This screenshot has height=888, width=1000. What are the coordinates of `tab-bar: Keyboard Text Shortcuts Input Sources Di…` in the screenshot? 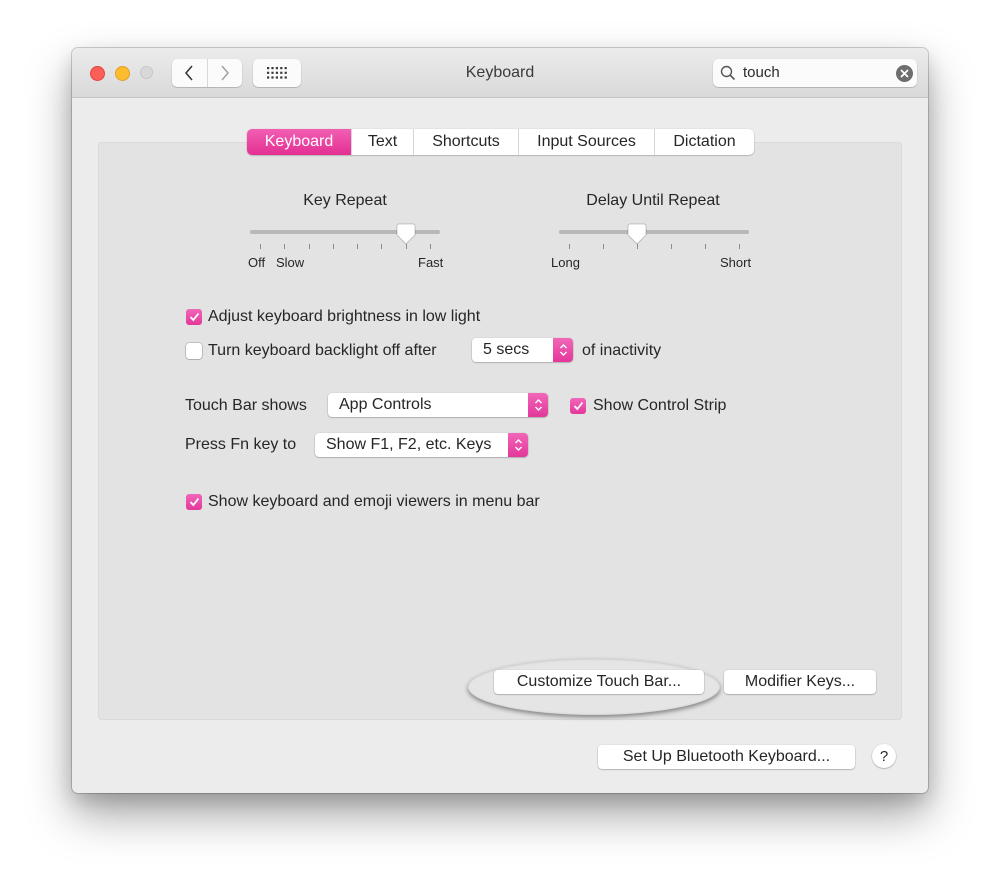 It's located at (500, 142).